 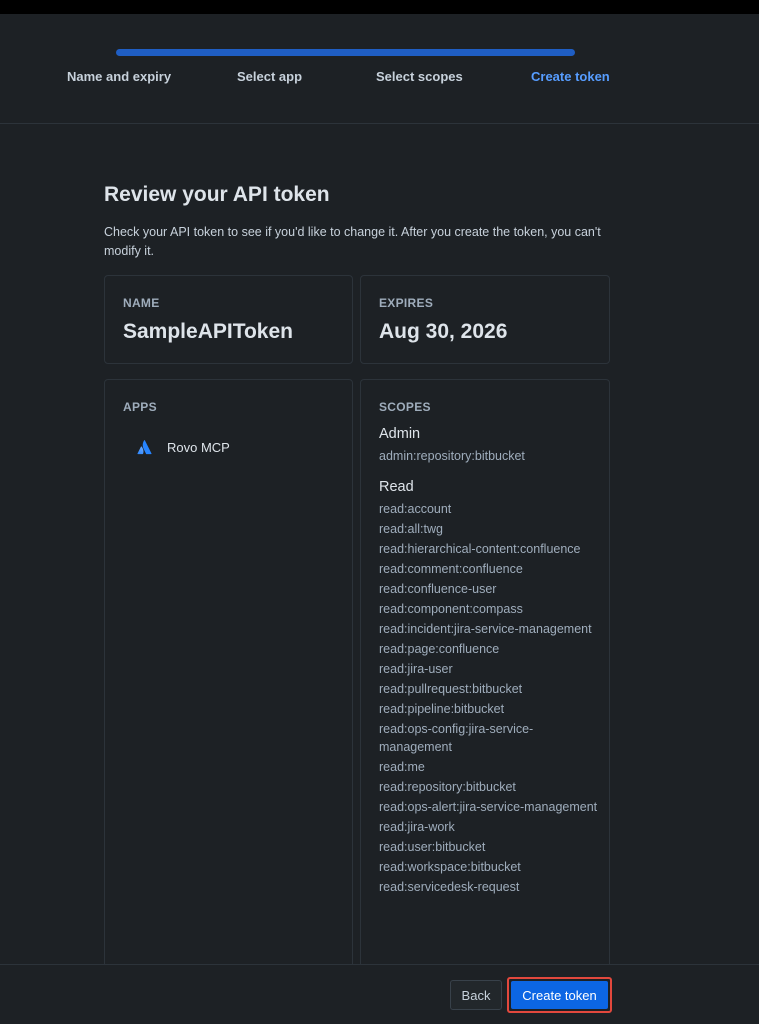 I want to click on scope-group-title: Read, so click(x=396, y=487).